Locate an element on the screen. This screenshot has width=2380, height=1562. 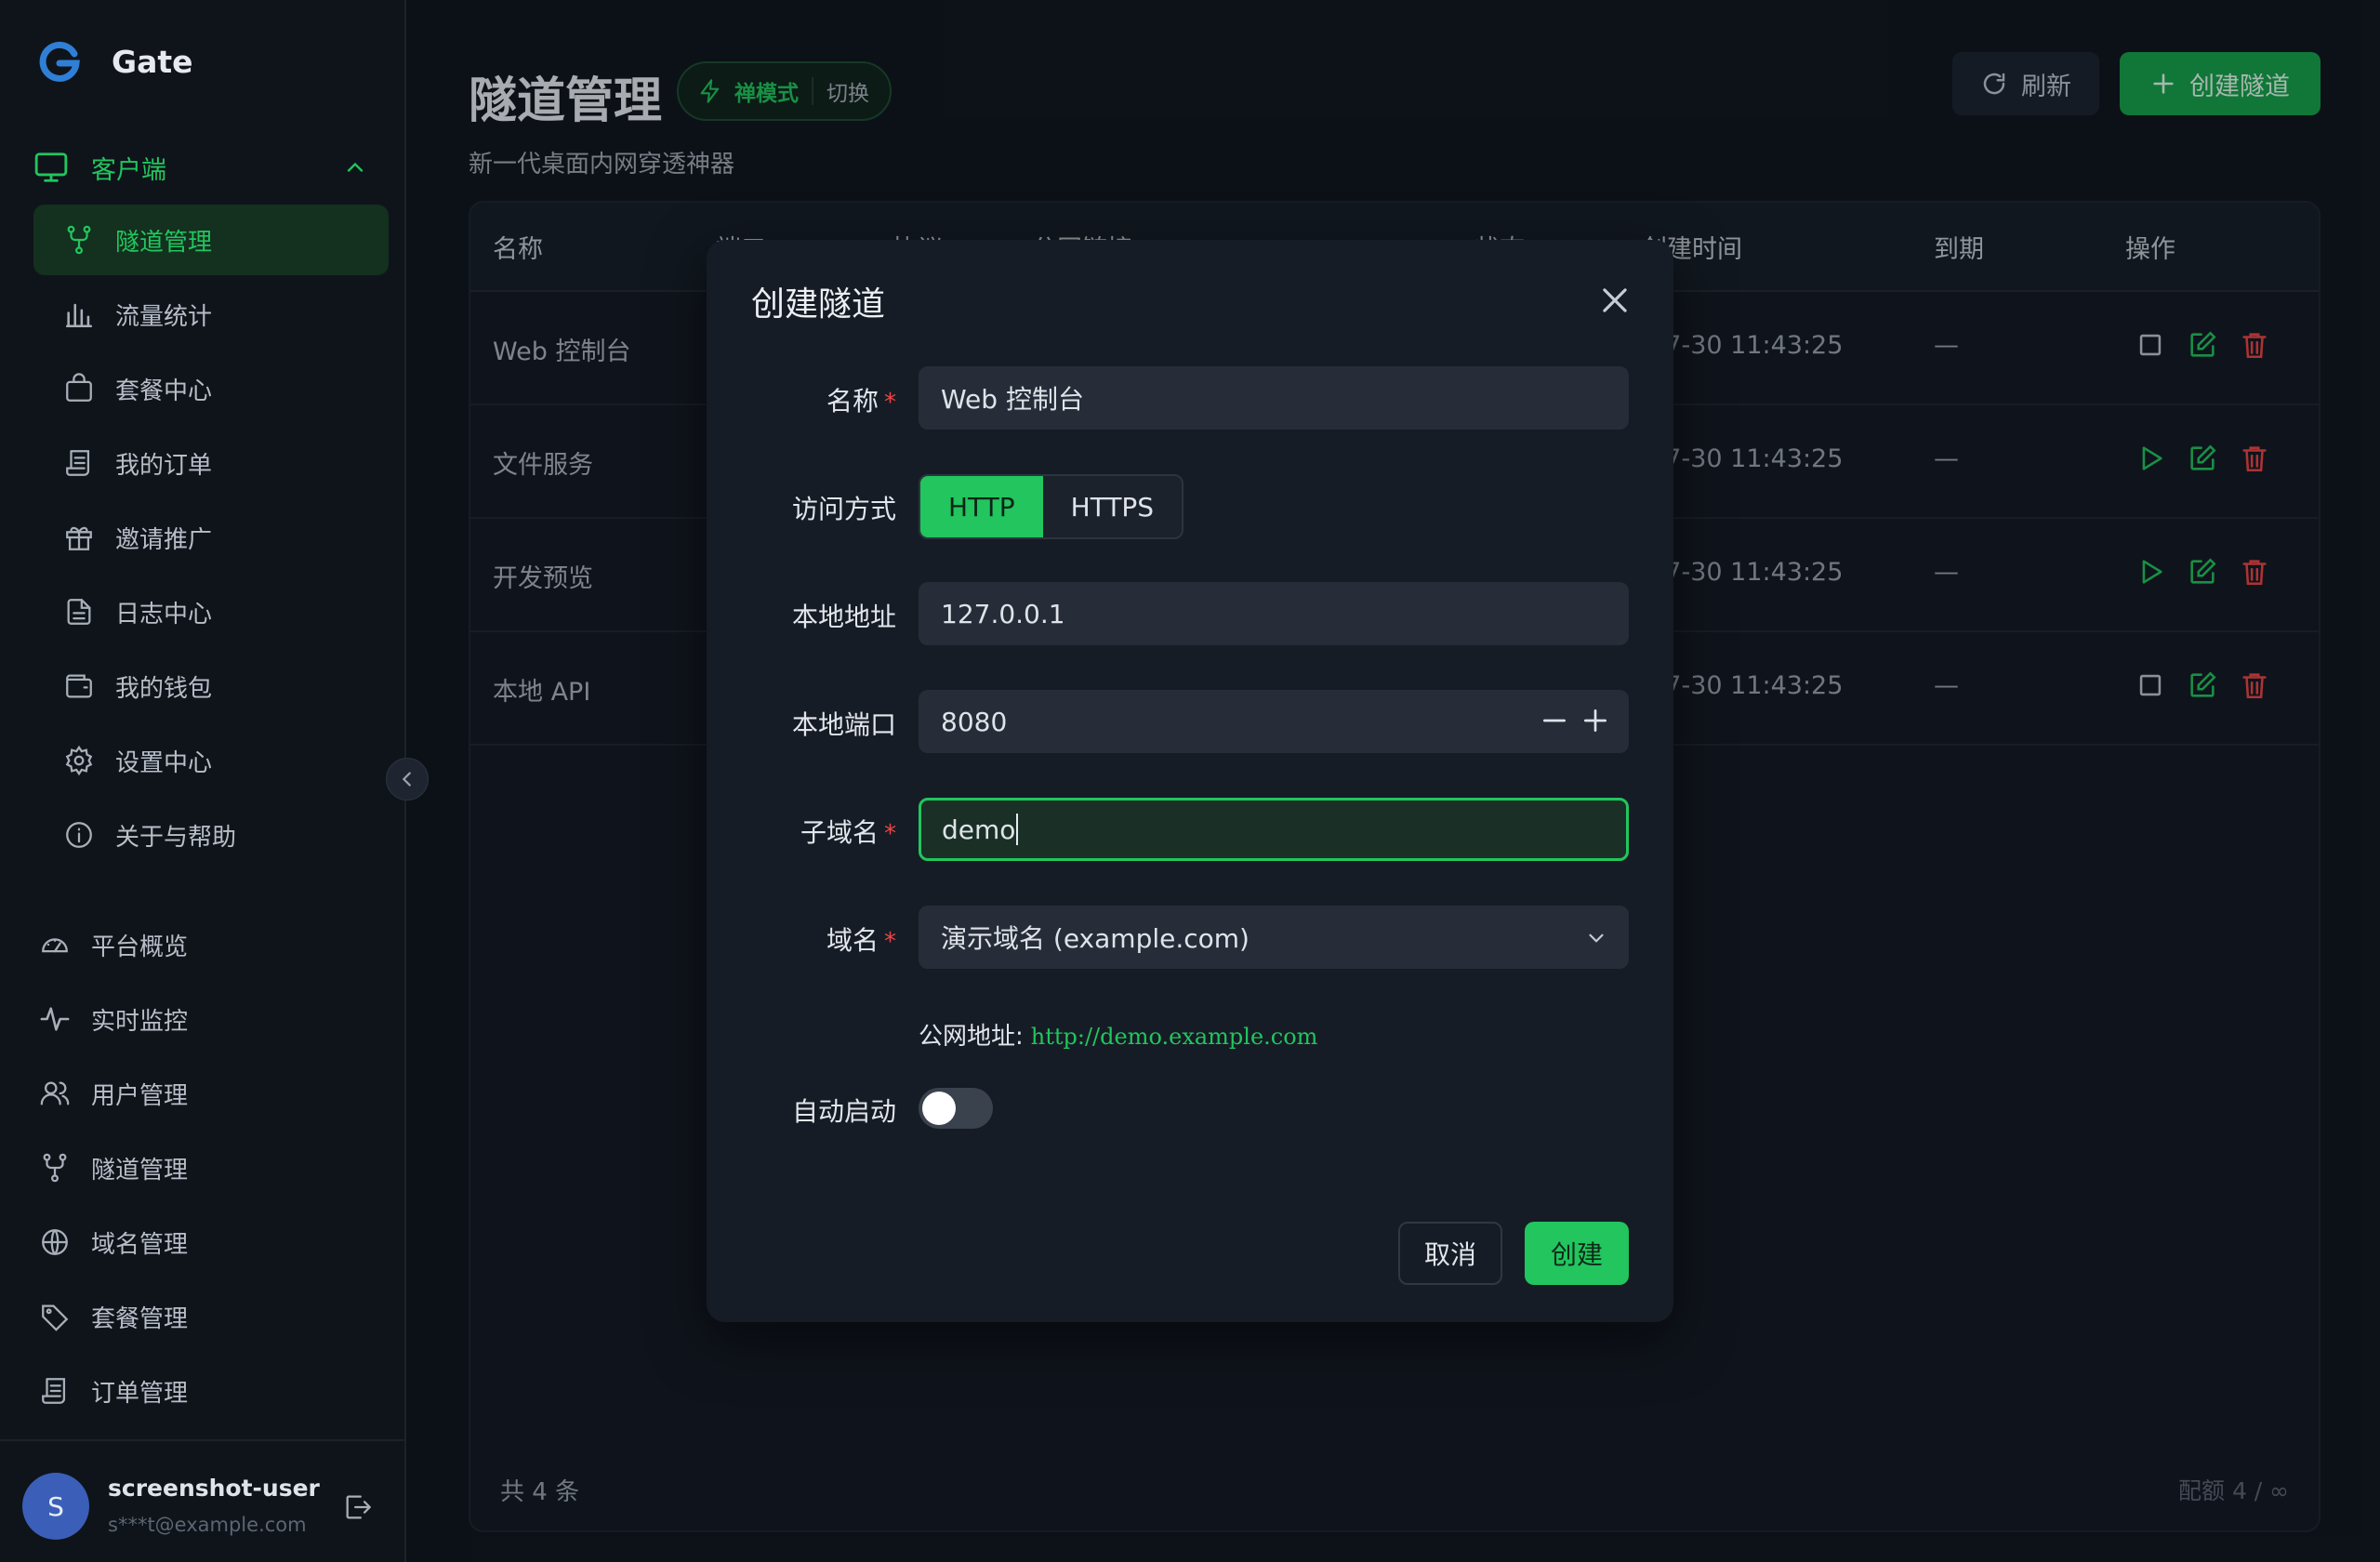
sidebar-item-label: 域名管理 is located at coordinates (140, 1244).